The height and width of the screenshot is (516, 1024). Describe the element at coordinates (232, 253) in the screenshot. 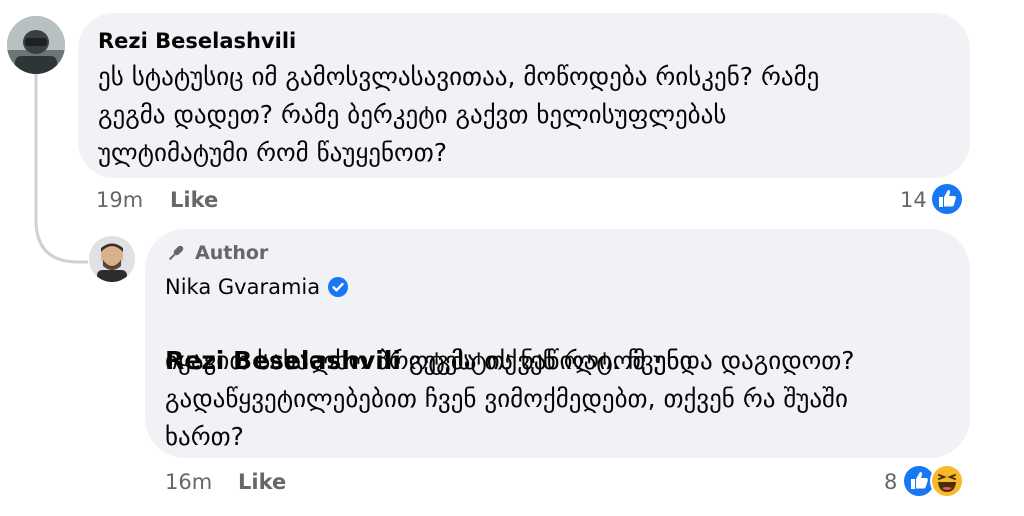

I see `author-badge-label: Author` at that location.